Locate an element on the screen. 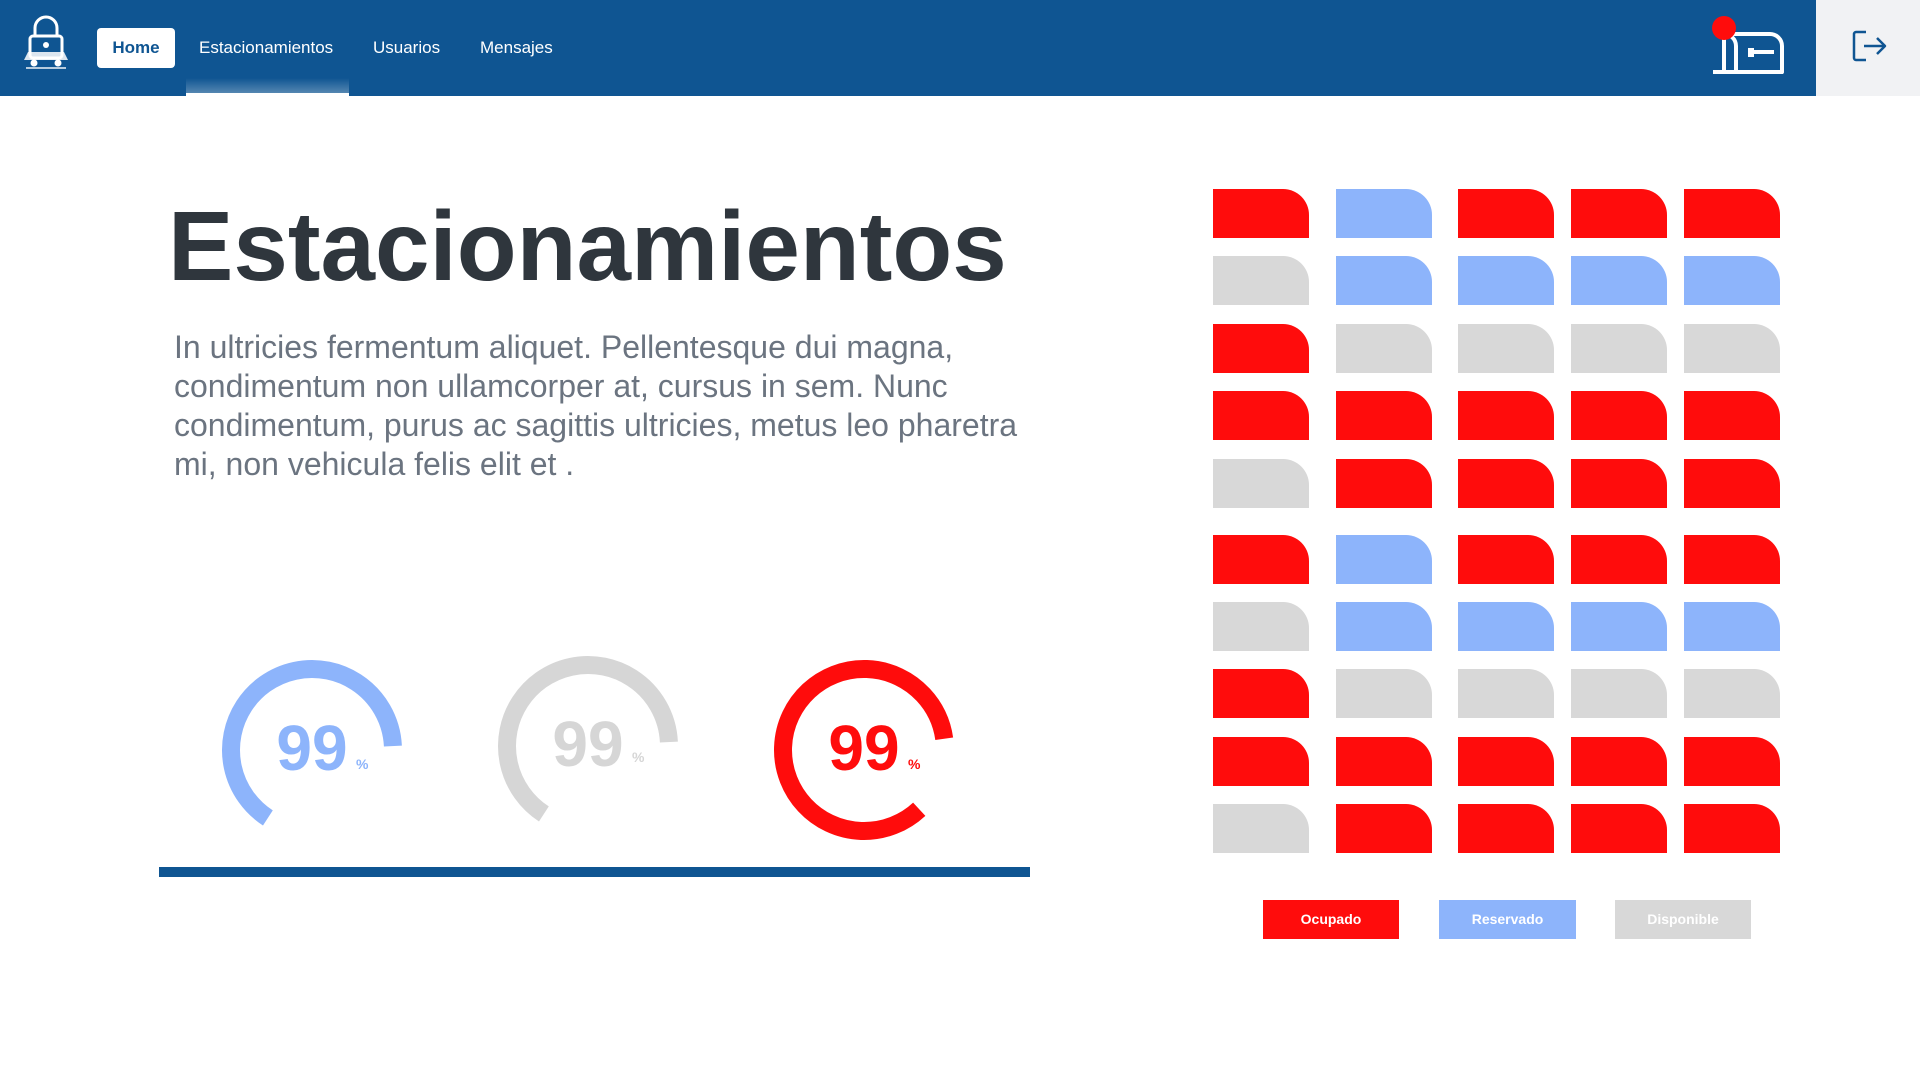  top-navbar: Home Estacionamientos Usuarios Mensajes is located at coordinates (960, 48).